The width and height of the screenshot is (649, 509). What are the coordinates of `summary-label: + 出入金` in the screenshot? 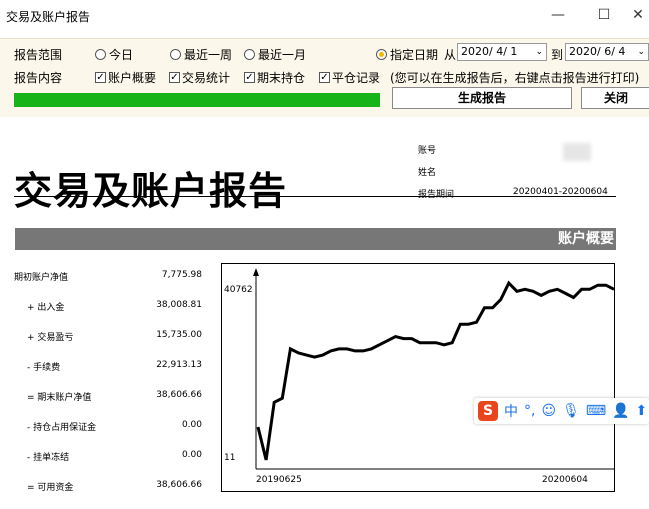 It's located at (46, 308).